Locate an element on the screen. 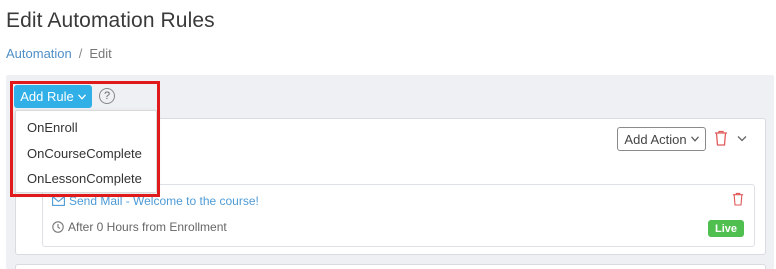  breadcrumb: Automation / Edit is located at coordinates (59, 53).